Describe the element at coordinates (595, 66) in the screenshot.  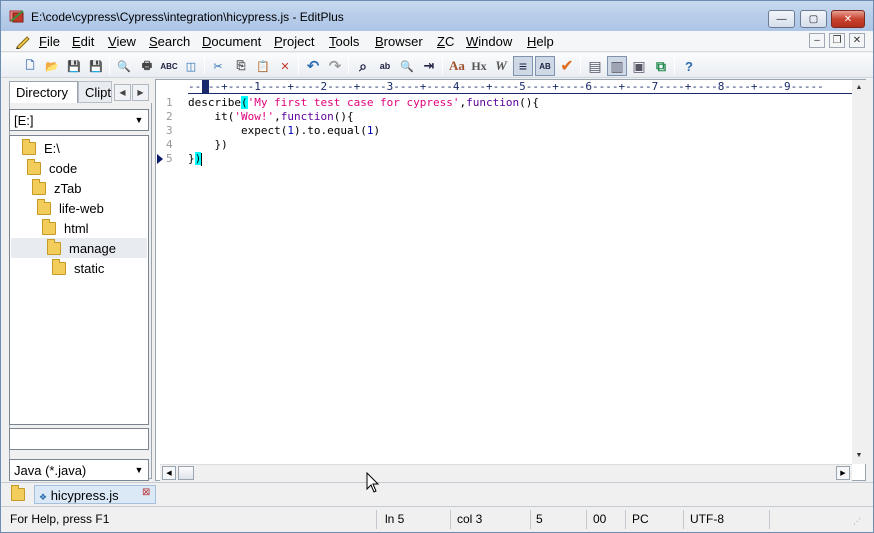
I see `directory-window-button: ▤` at that location.